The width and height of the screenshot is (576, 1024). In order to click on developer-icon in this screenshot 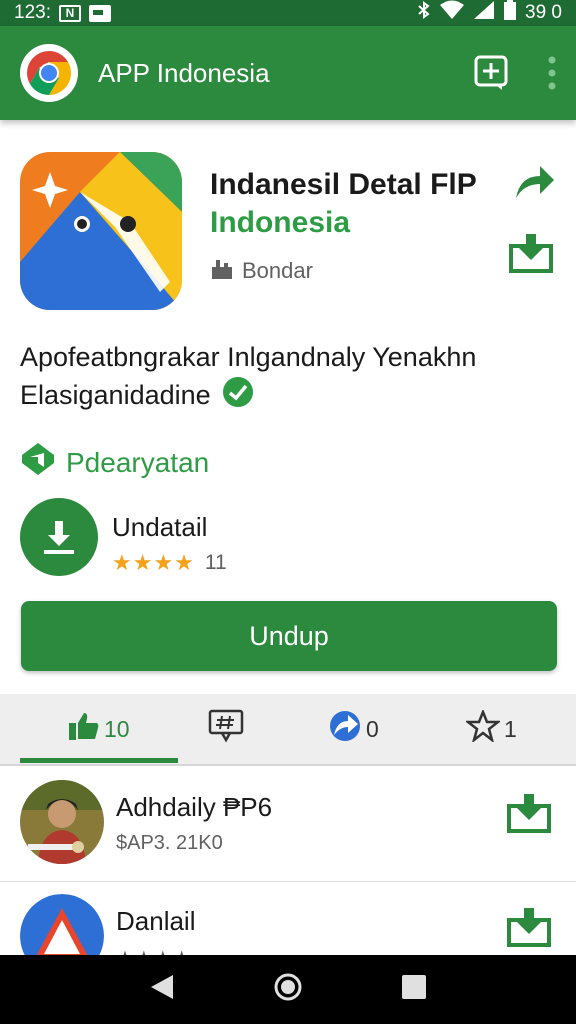, I will do `click(222, 271)`.